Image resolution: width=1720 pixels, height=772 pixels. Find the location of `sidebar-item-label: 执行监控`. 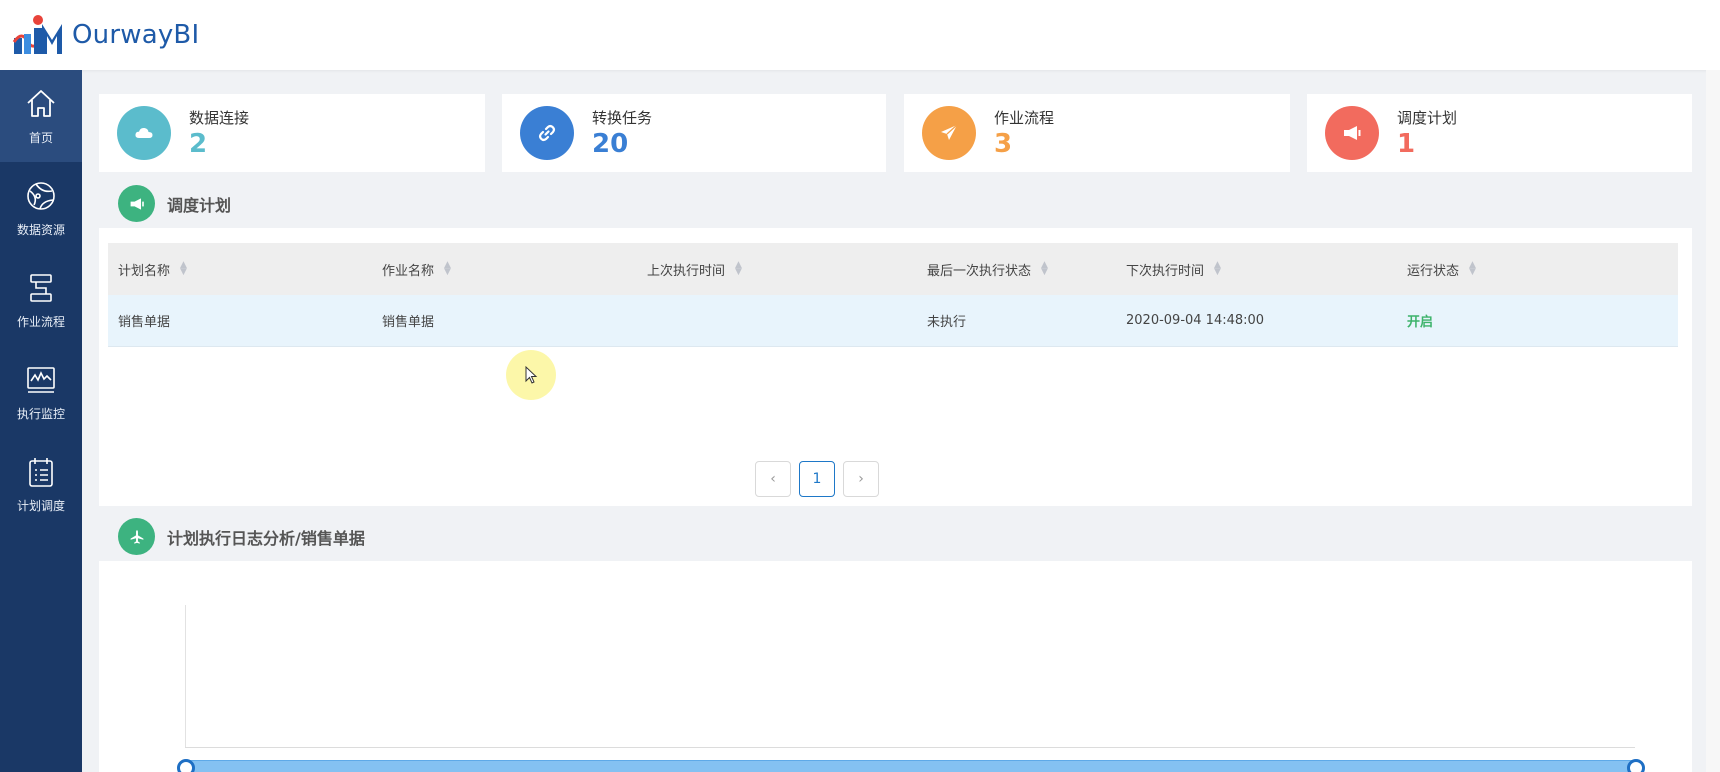

sidebar-item-label: 执行监控 is located at coordinates (40, 413).